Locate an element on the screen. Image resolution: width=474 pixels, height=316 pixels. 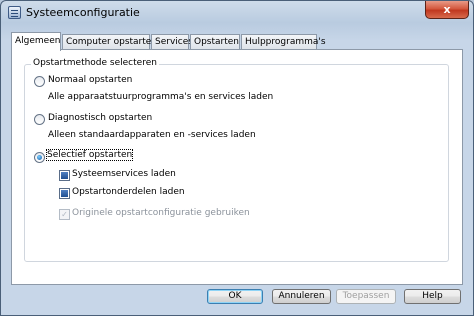
tab-computer-opstarten: Computer opstarten is located at coordinates (109, 42).